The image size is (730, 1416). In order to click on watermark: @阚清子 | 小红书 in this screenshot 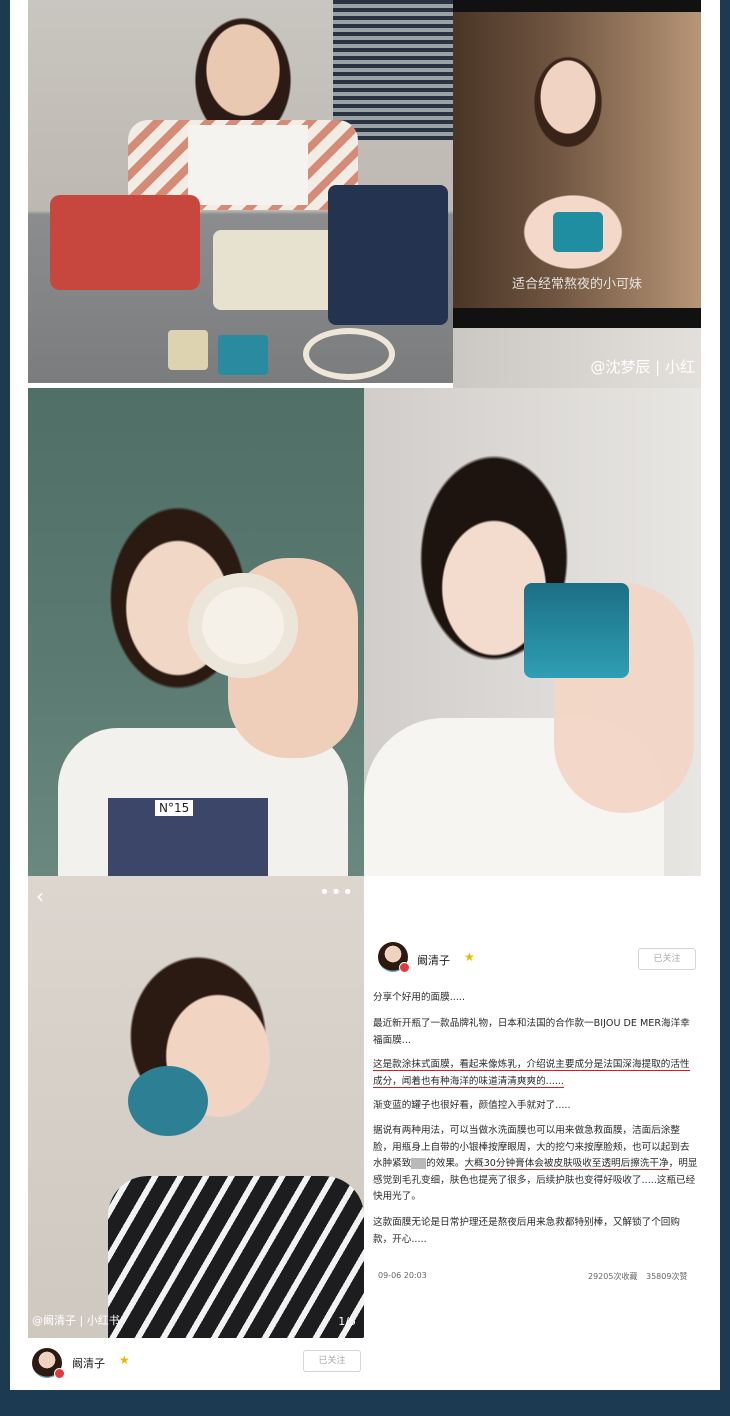, I will do `click(76, 1320)`.